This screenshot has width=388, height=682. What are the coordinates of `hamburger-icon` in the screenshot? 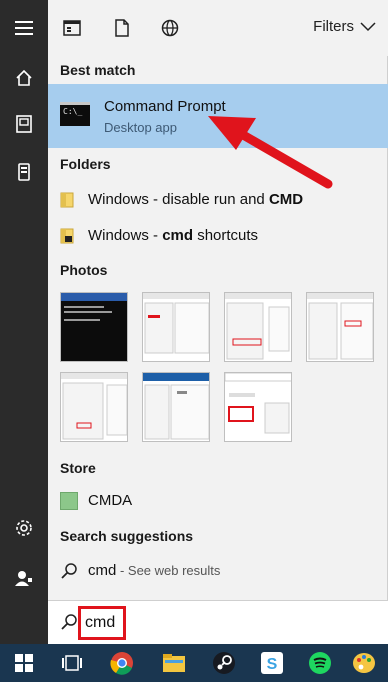 It's located at (24, 28).